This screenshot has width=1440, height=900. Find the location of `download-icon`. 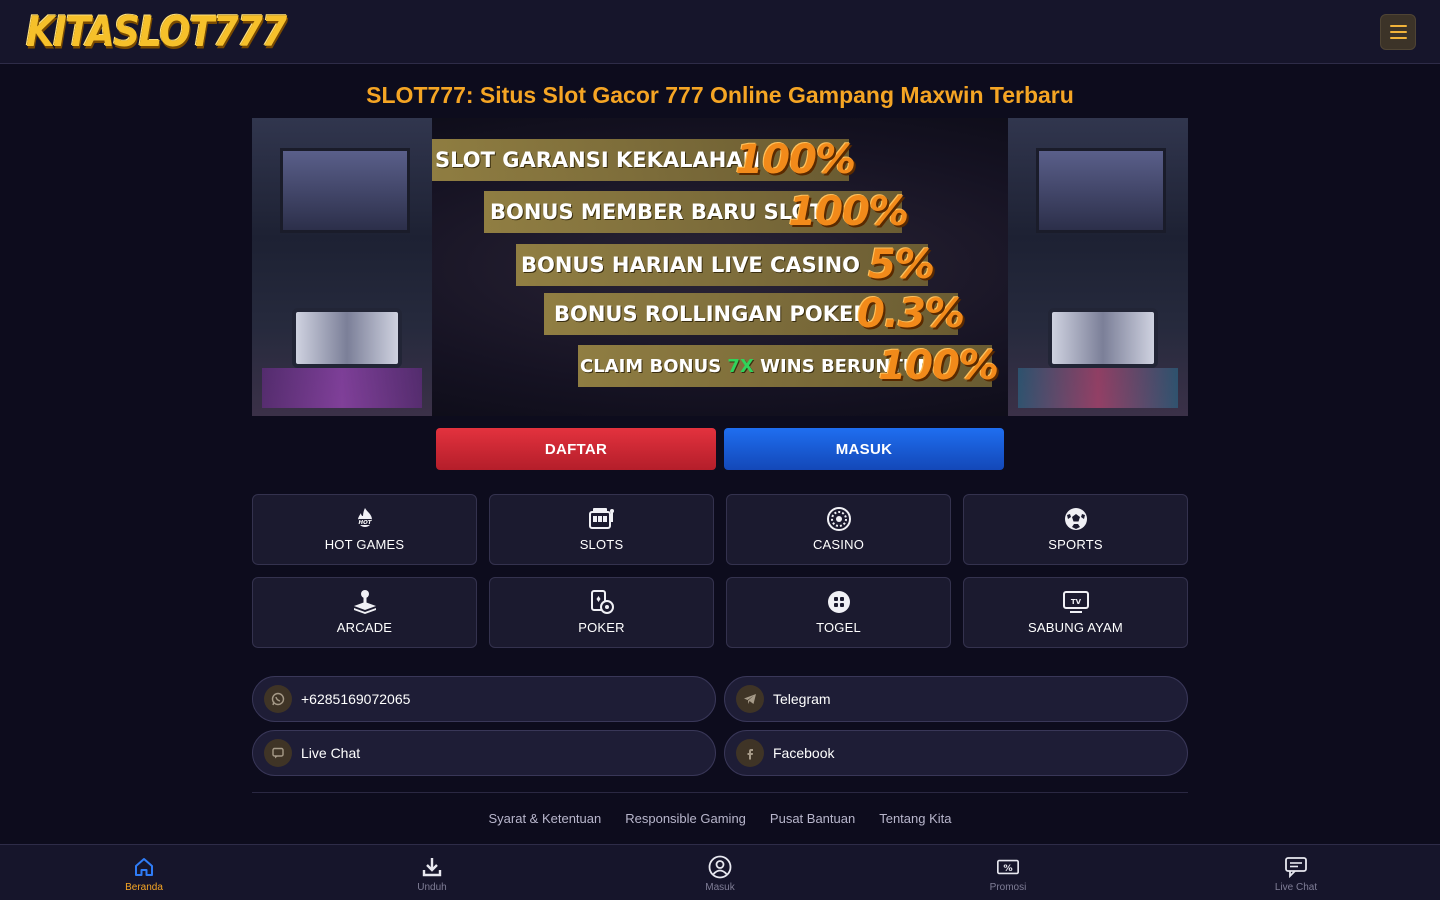

download-icon is located at coordinates (432, 867).